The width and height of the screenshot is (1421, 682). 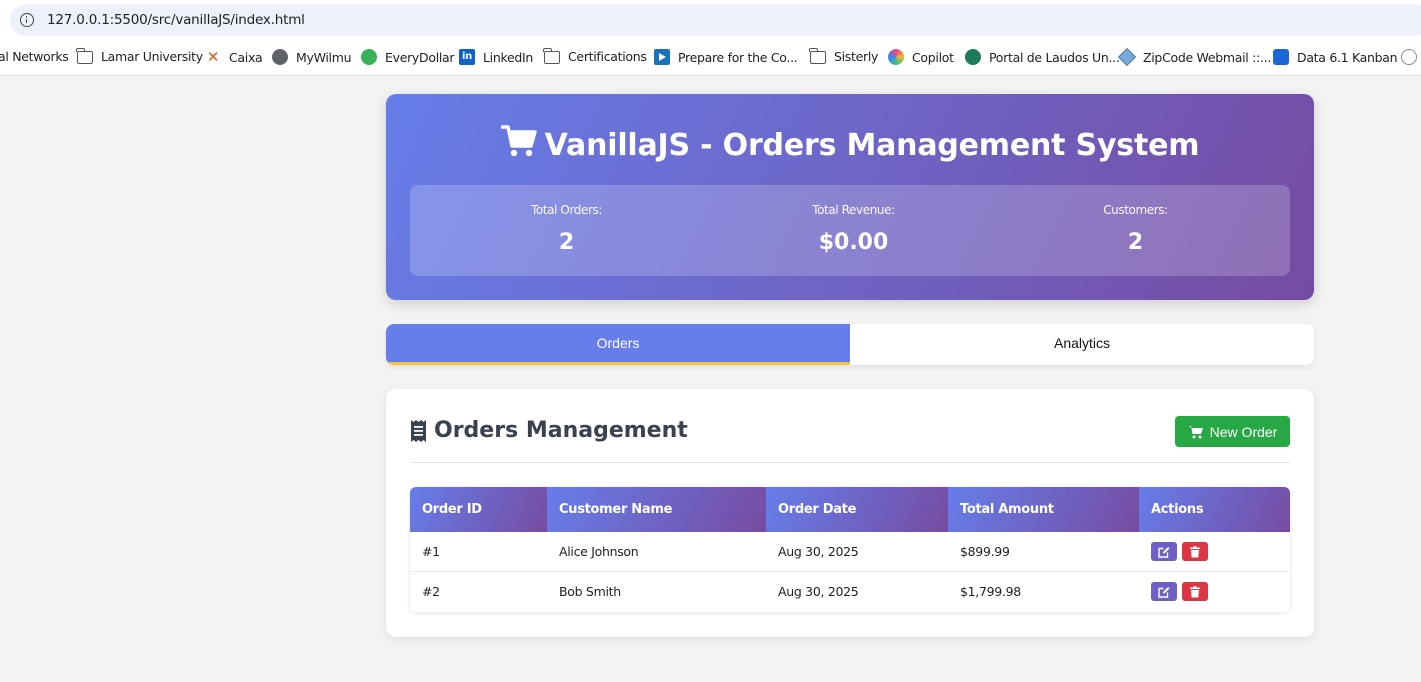 What do you see at coordinates (850, 462) in the screenshot?
I see `divider` at bounding box center [850, 462].